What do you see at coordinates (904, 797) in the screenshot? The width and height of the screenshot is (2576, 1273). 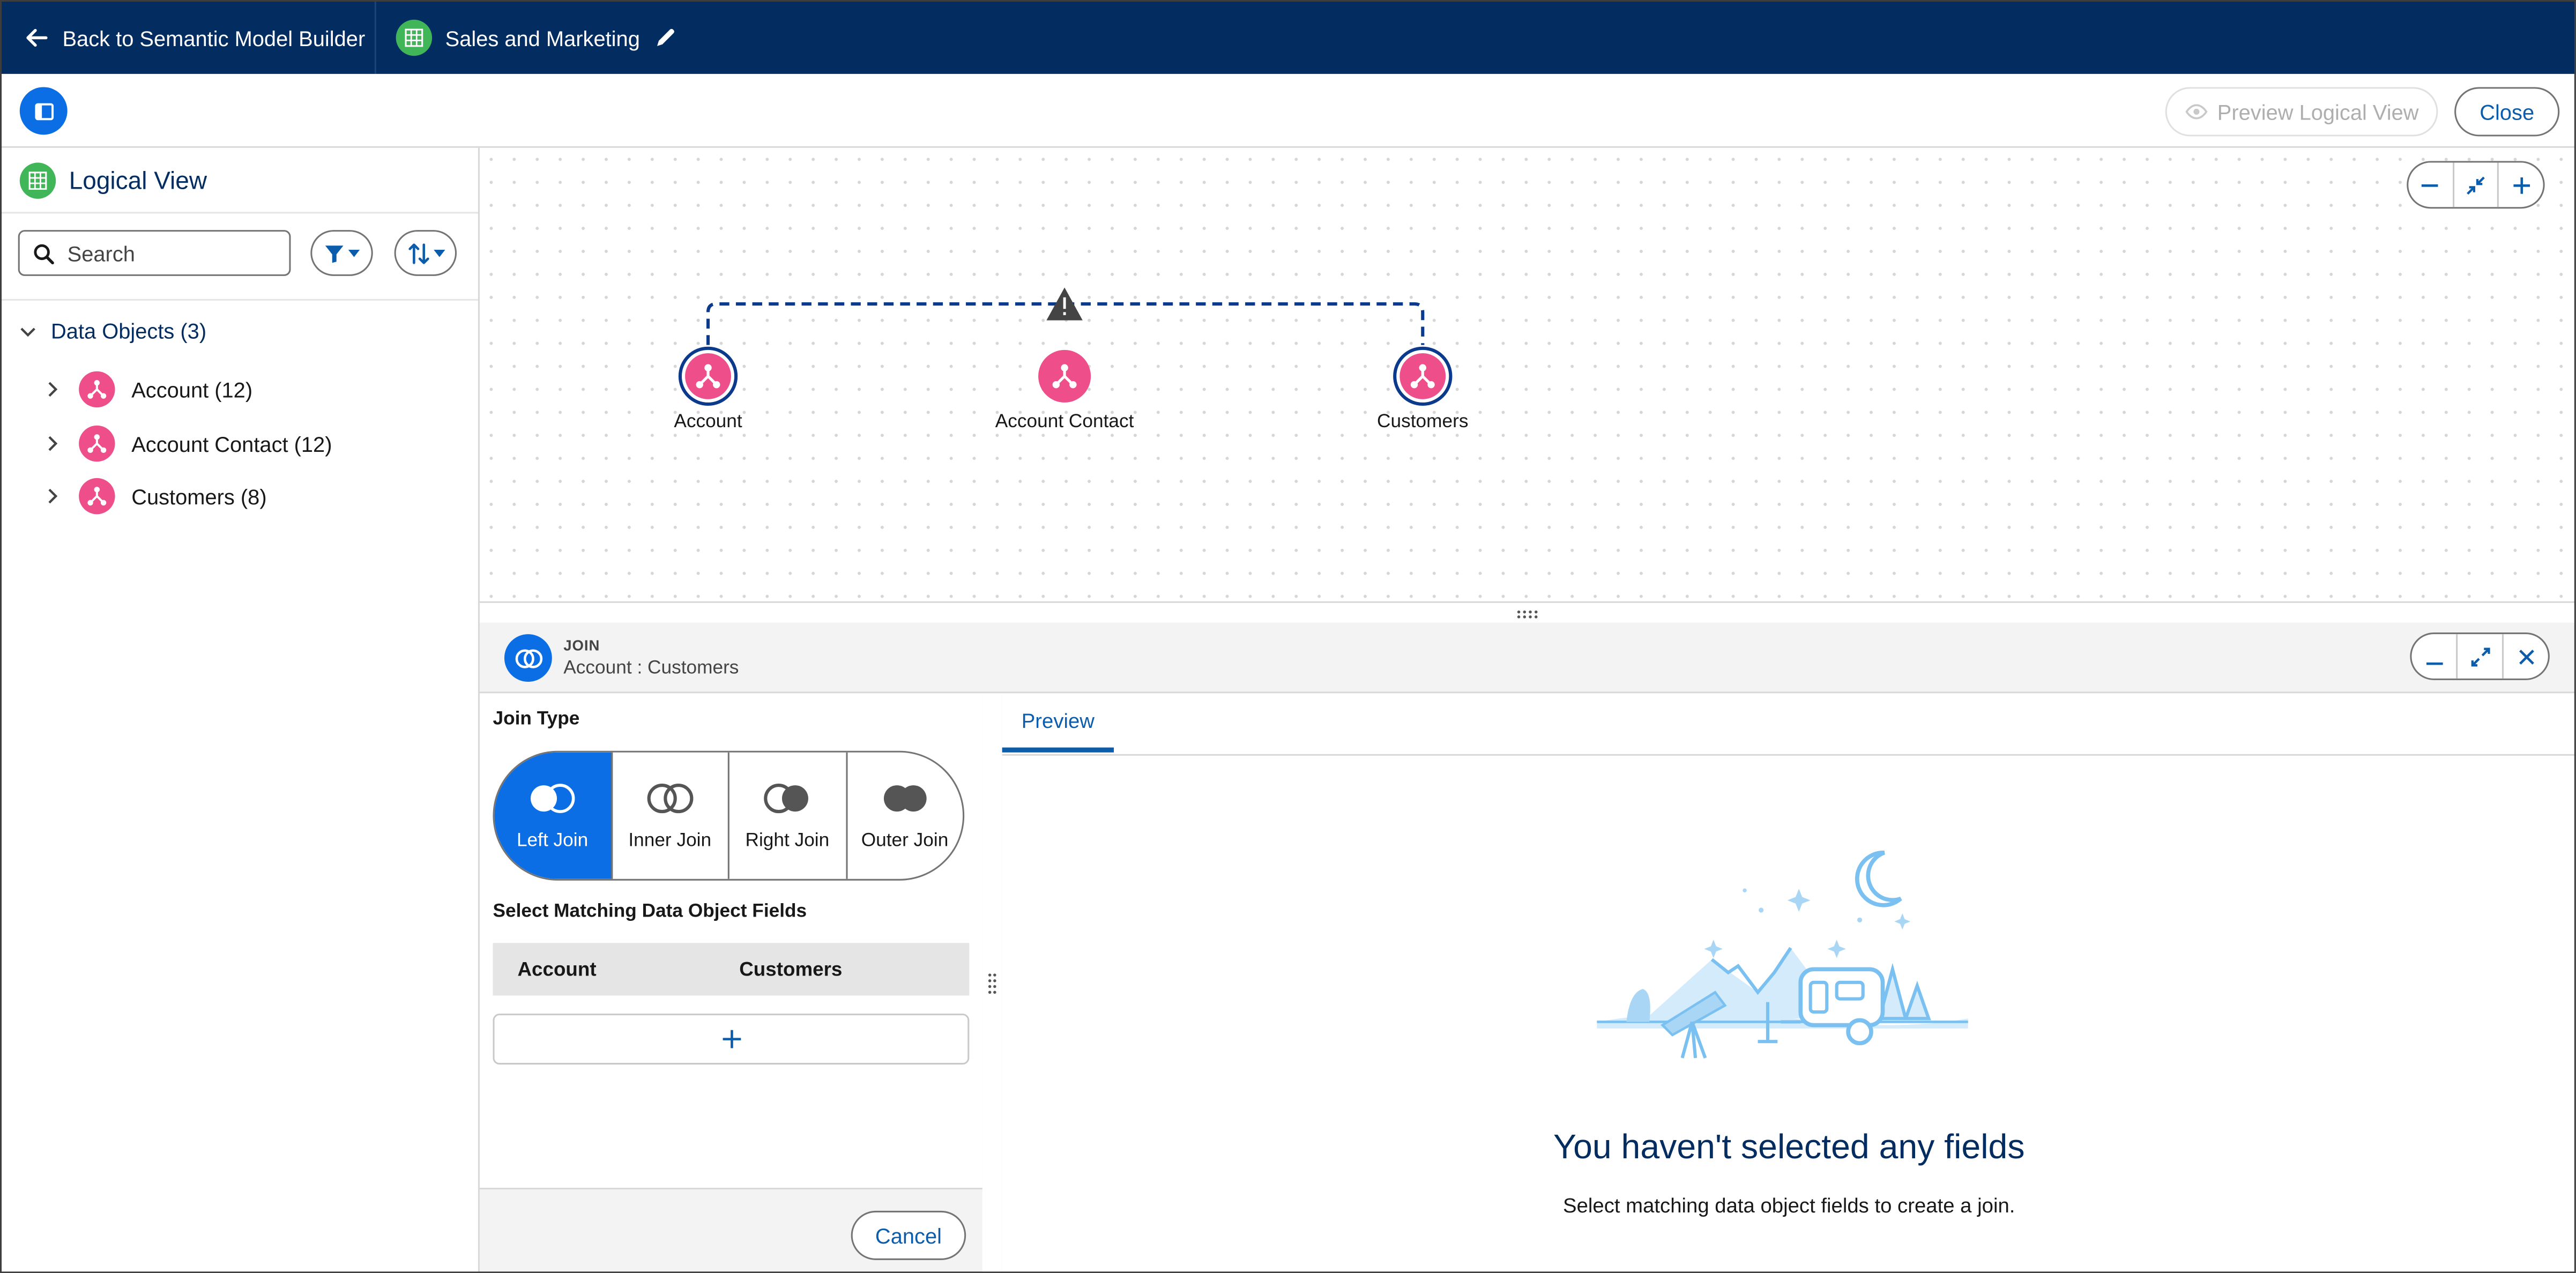 I see `outer-join-icon` at bounding box center [904, 797].